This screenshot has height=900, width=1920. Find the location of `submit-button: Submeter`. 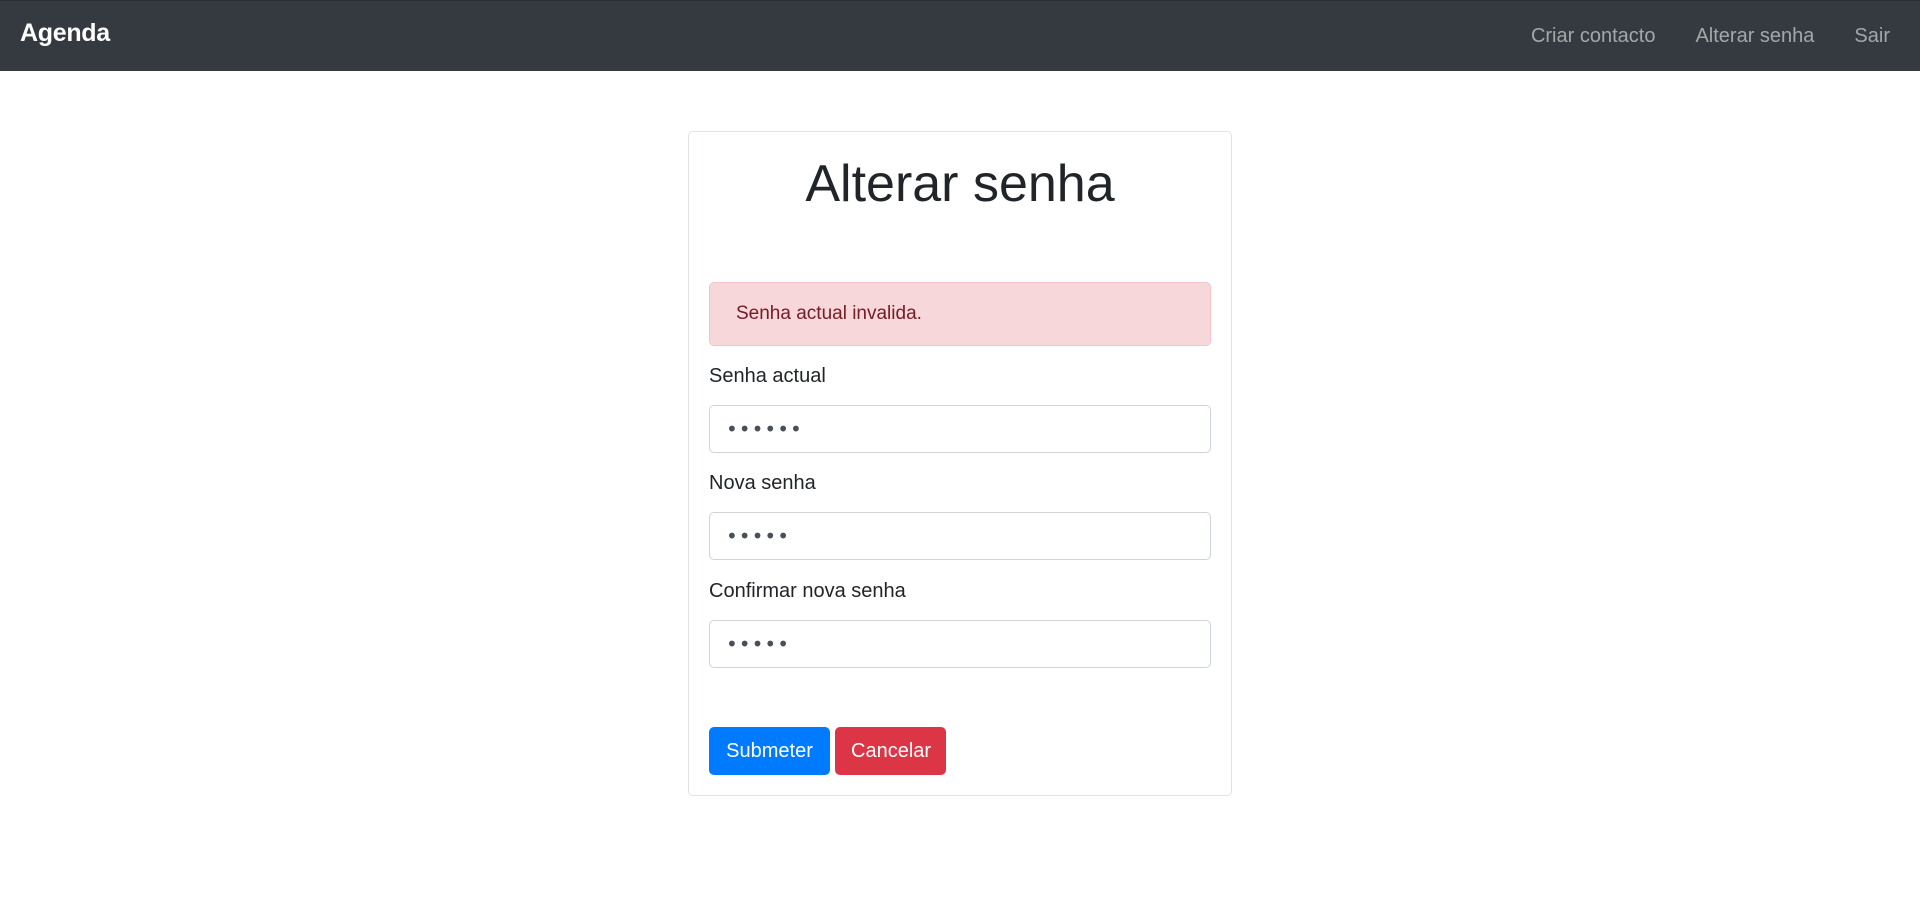

submit-button: Submeter is located at coordinates (769, 751).